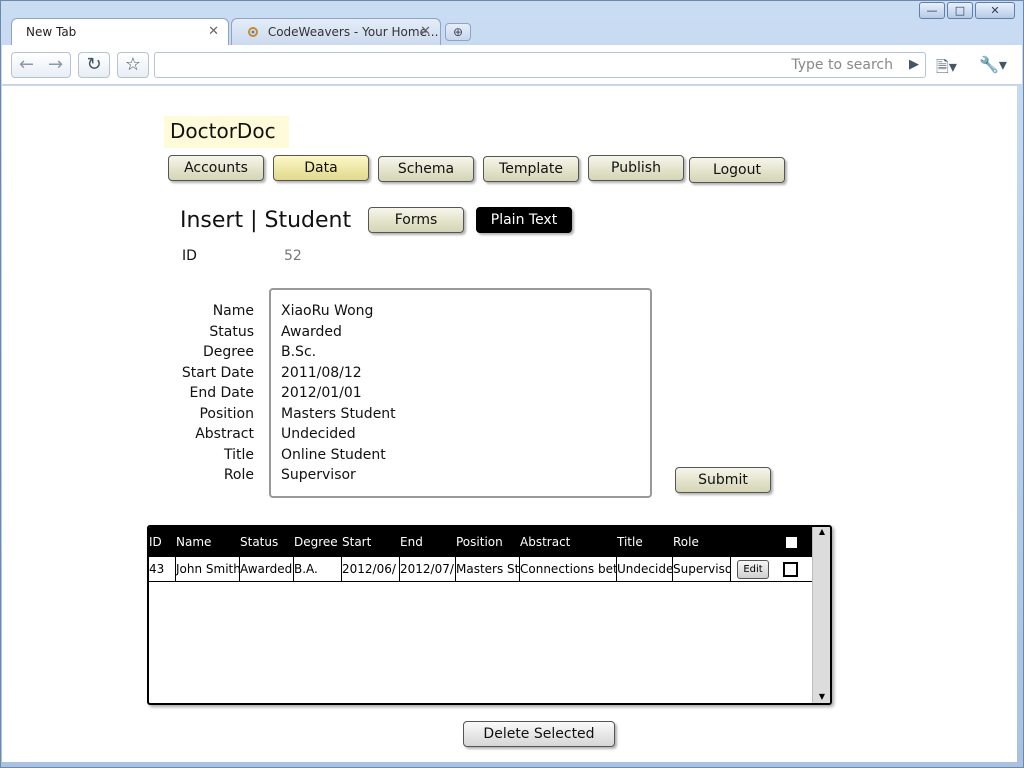  Describe the element at coordinates (327, 311) in the screenshot. I see `field-value-name: XiaoRu Wong` at that location.